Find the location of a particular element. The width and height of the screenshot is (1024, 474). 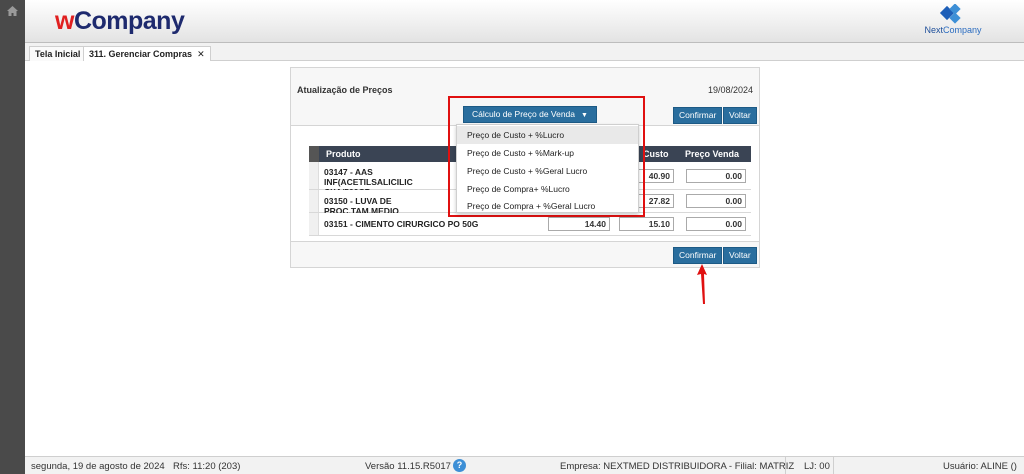

status-version: Versão 11.15.R5017 is located at coordinates (408, 466).